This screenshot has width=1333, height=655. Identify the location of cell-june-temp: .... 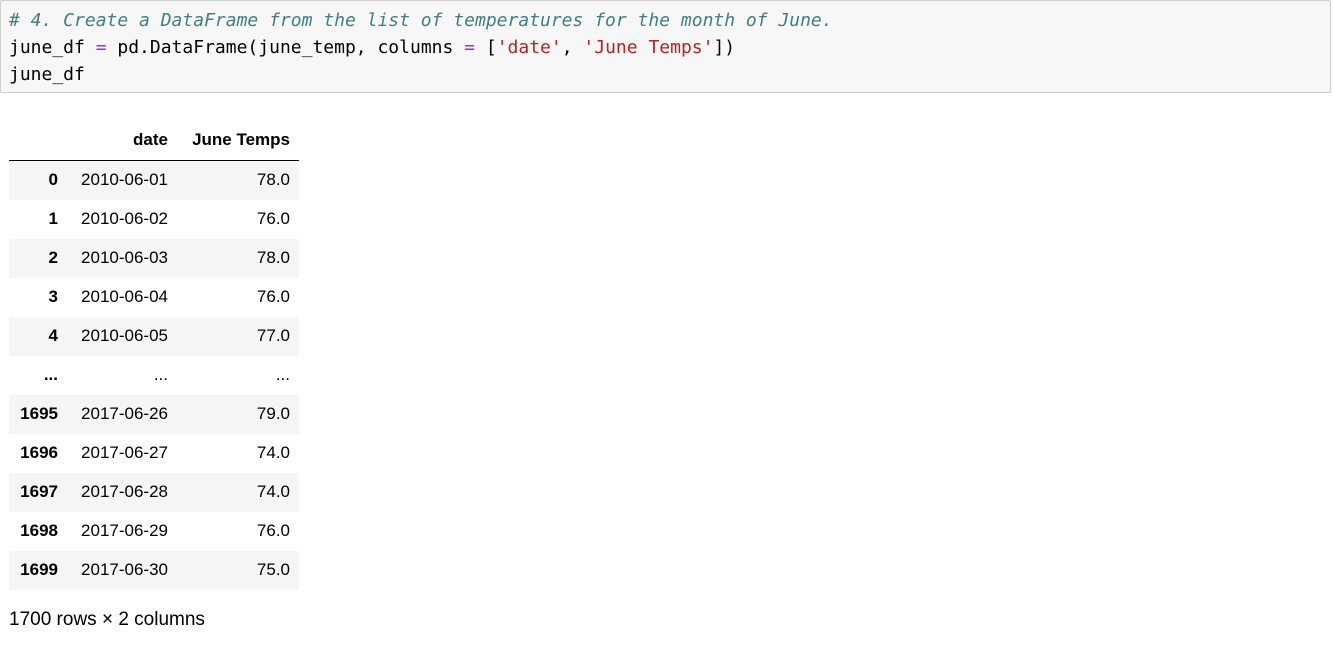
(282, 374).